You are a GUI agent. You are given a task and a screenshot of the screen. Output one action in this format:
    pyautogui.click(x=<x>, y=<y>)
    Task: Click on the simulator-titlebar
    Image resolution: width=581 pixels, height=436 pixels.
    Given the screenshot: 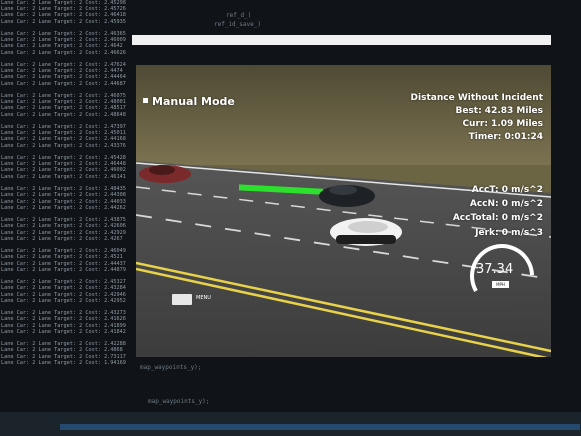 What is the action you would take?
    pyautogui.click(x=341, y=40)
    